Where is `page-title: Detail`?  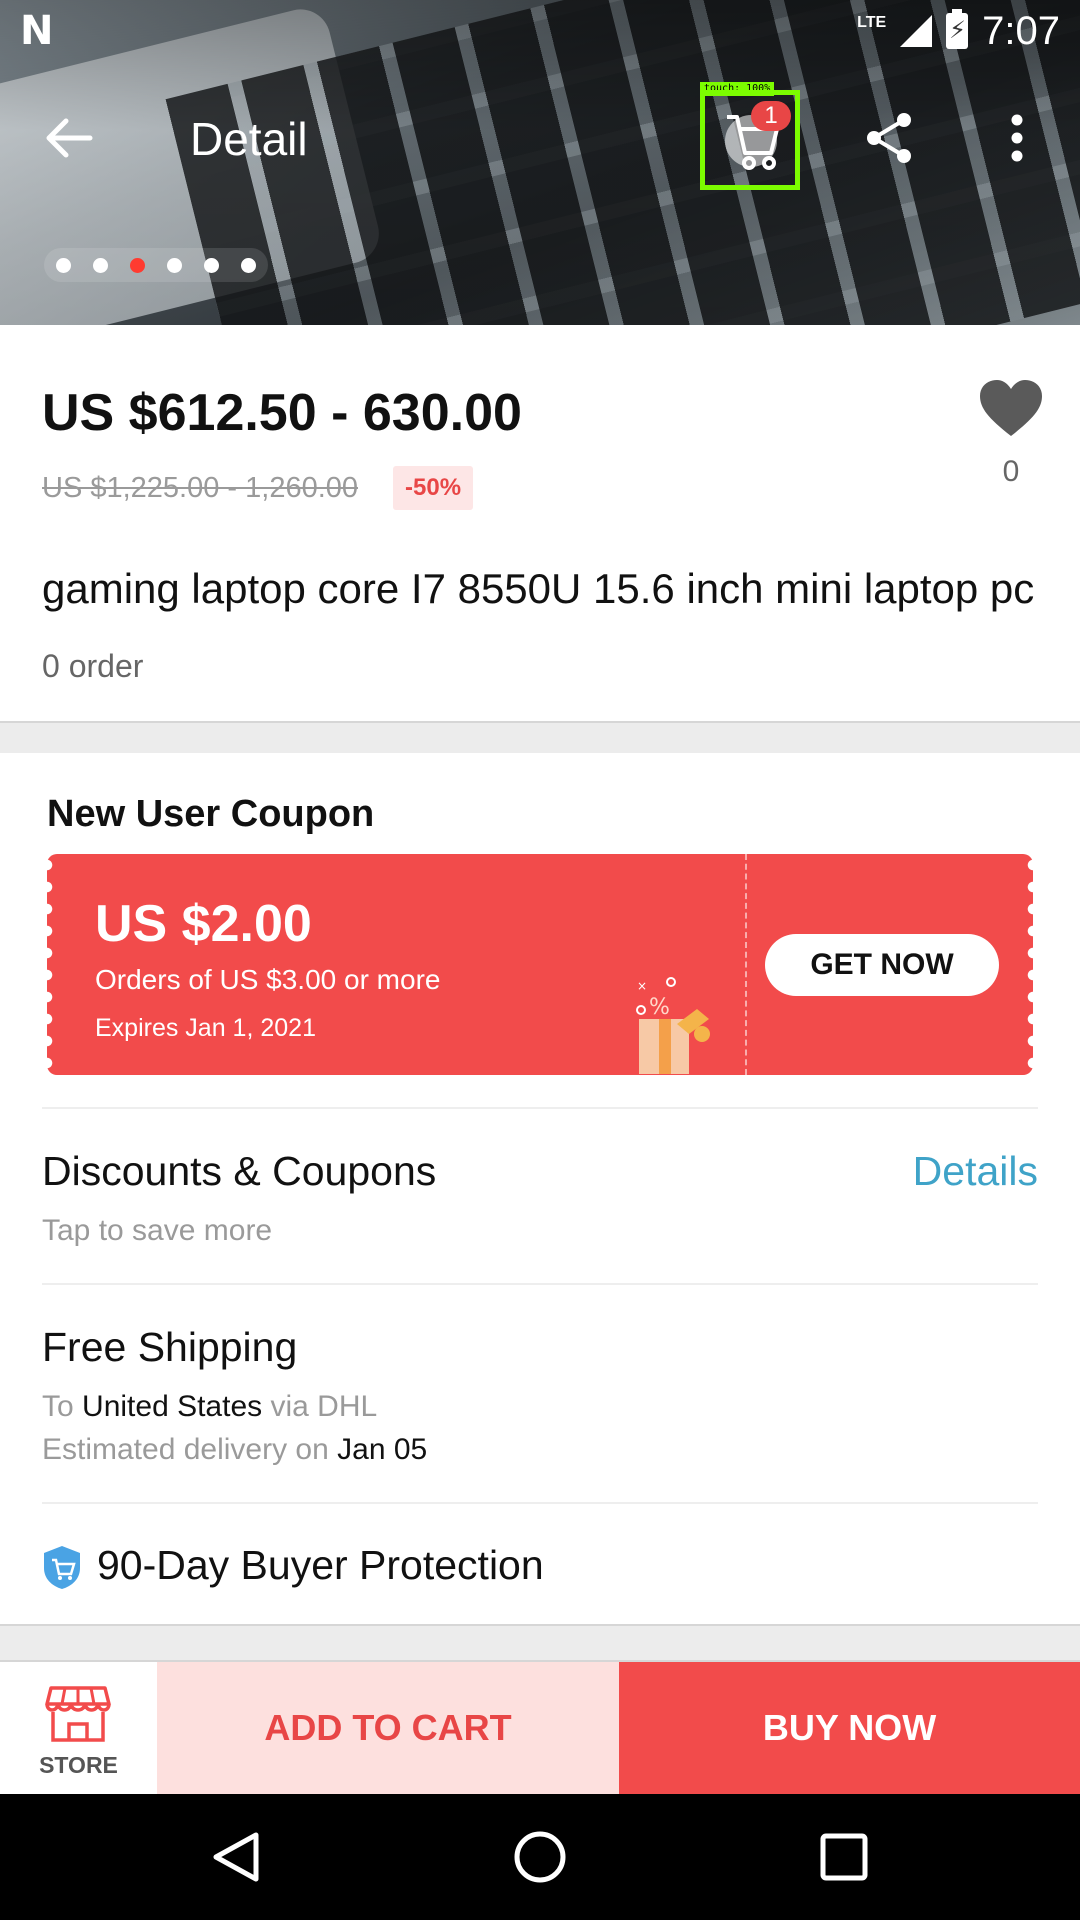 page-title: Detail is located at coordinates (249, 139).